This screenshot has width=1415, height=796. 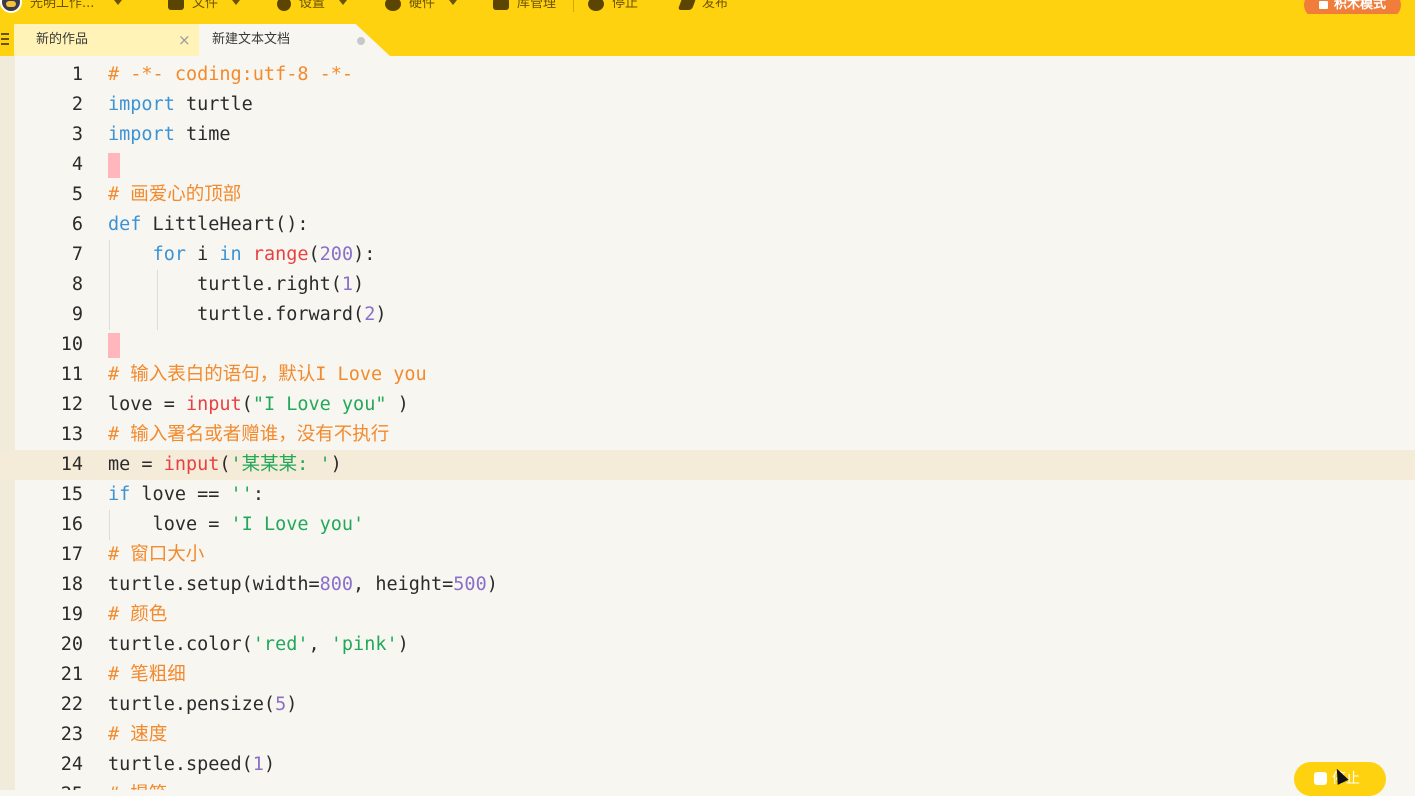 I want to click on code-text: love = 'I Love you', so click(x=236, y=525).